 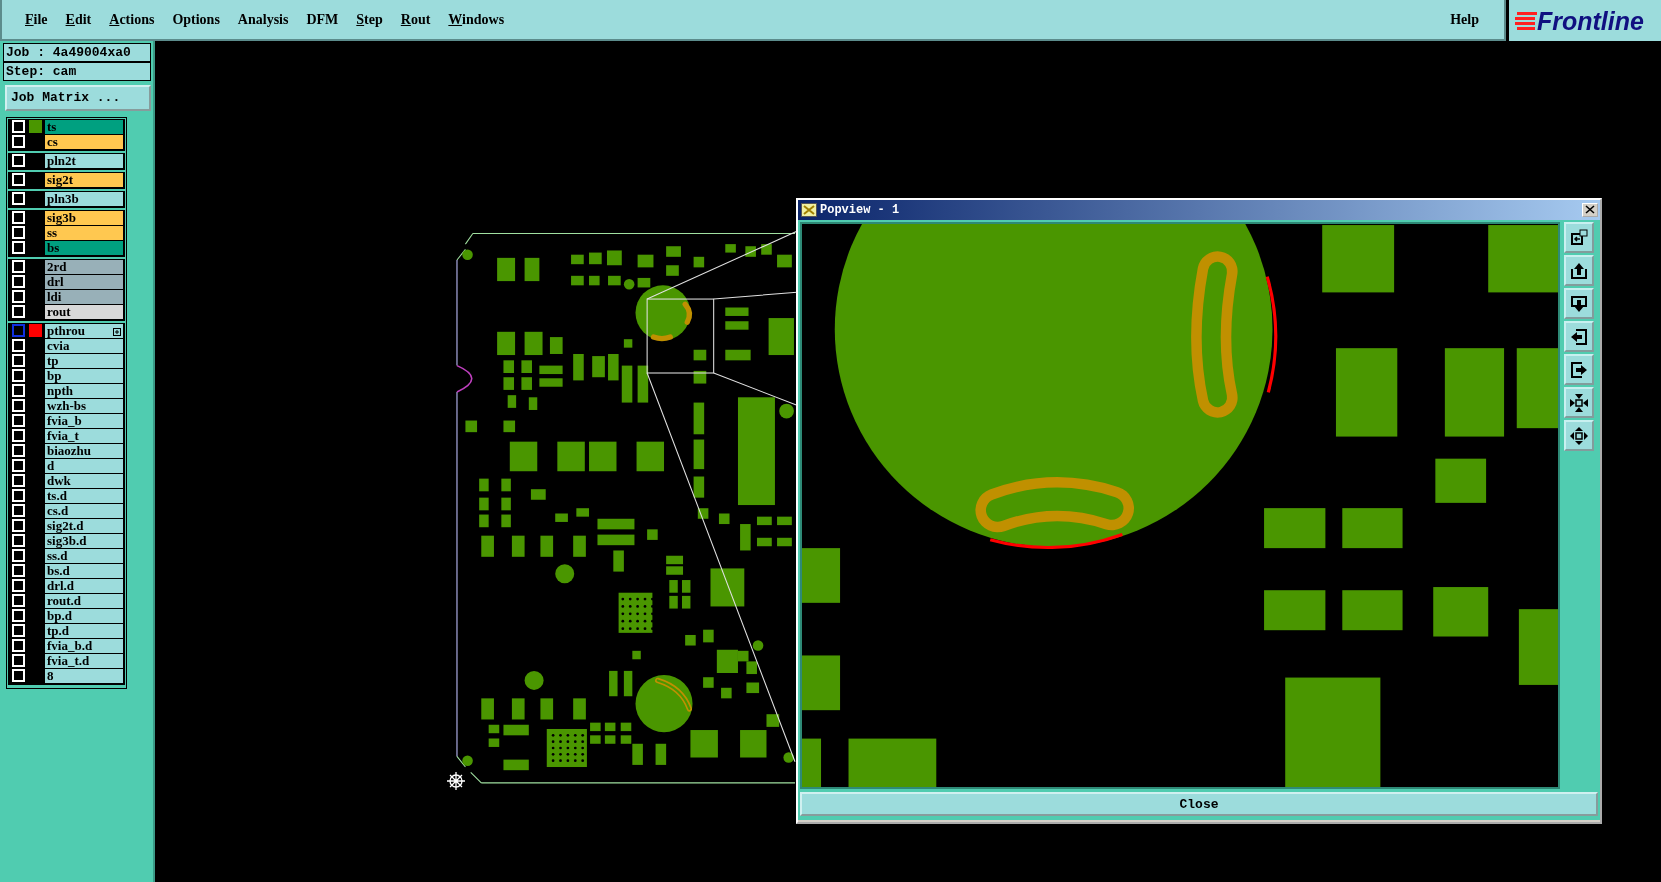 What do you see at coordinates (84, 675) in the screenshot?
I see `layer-name: 8` at bounding box center [84, 675].